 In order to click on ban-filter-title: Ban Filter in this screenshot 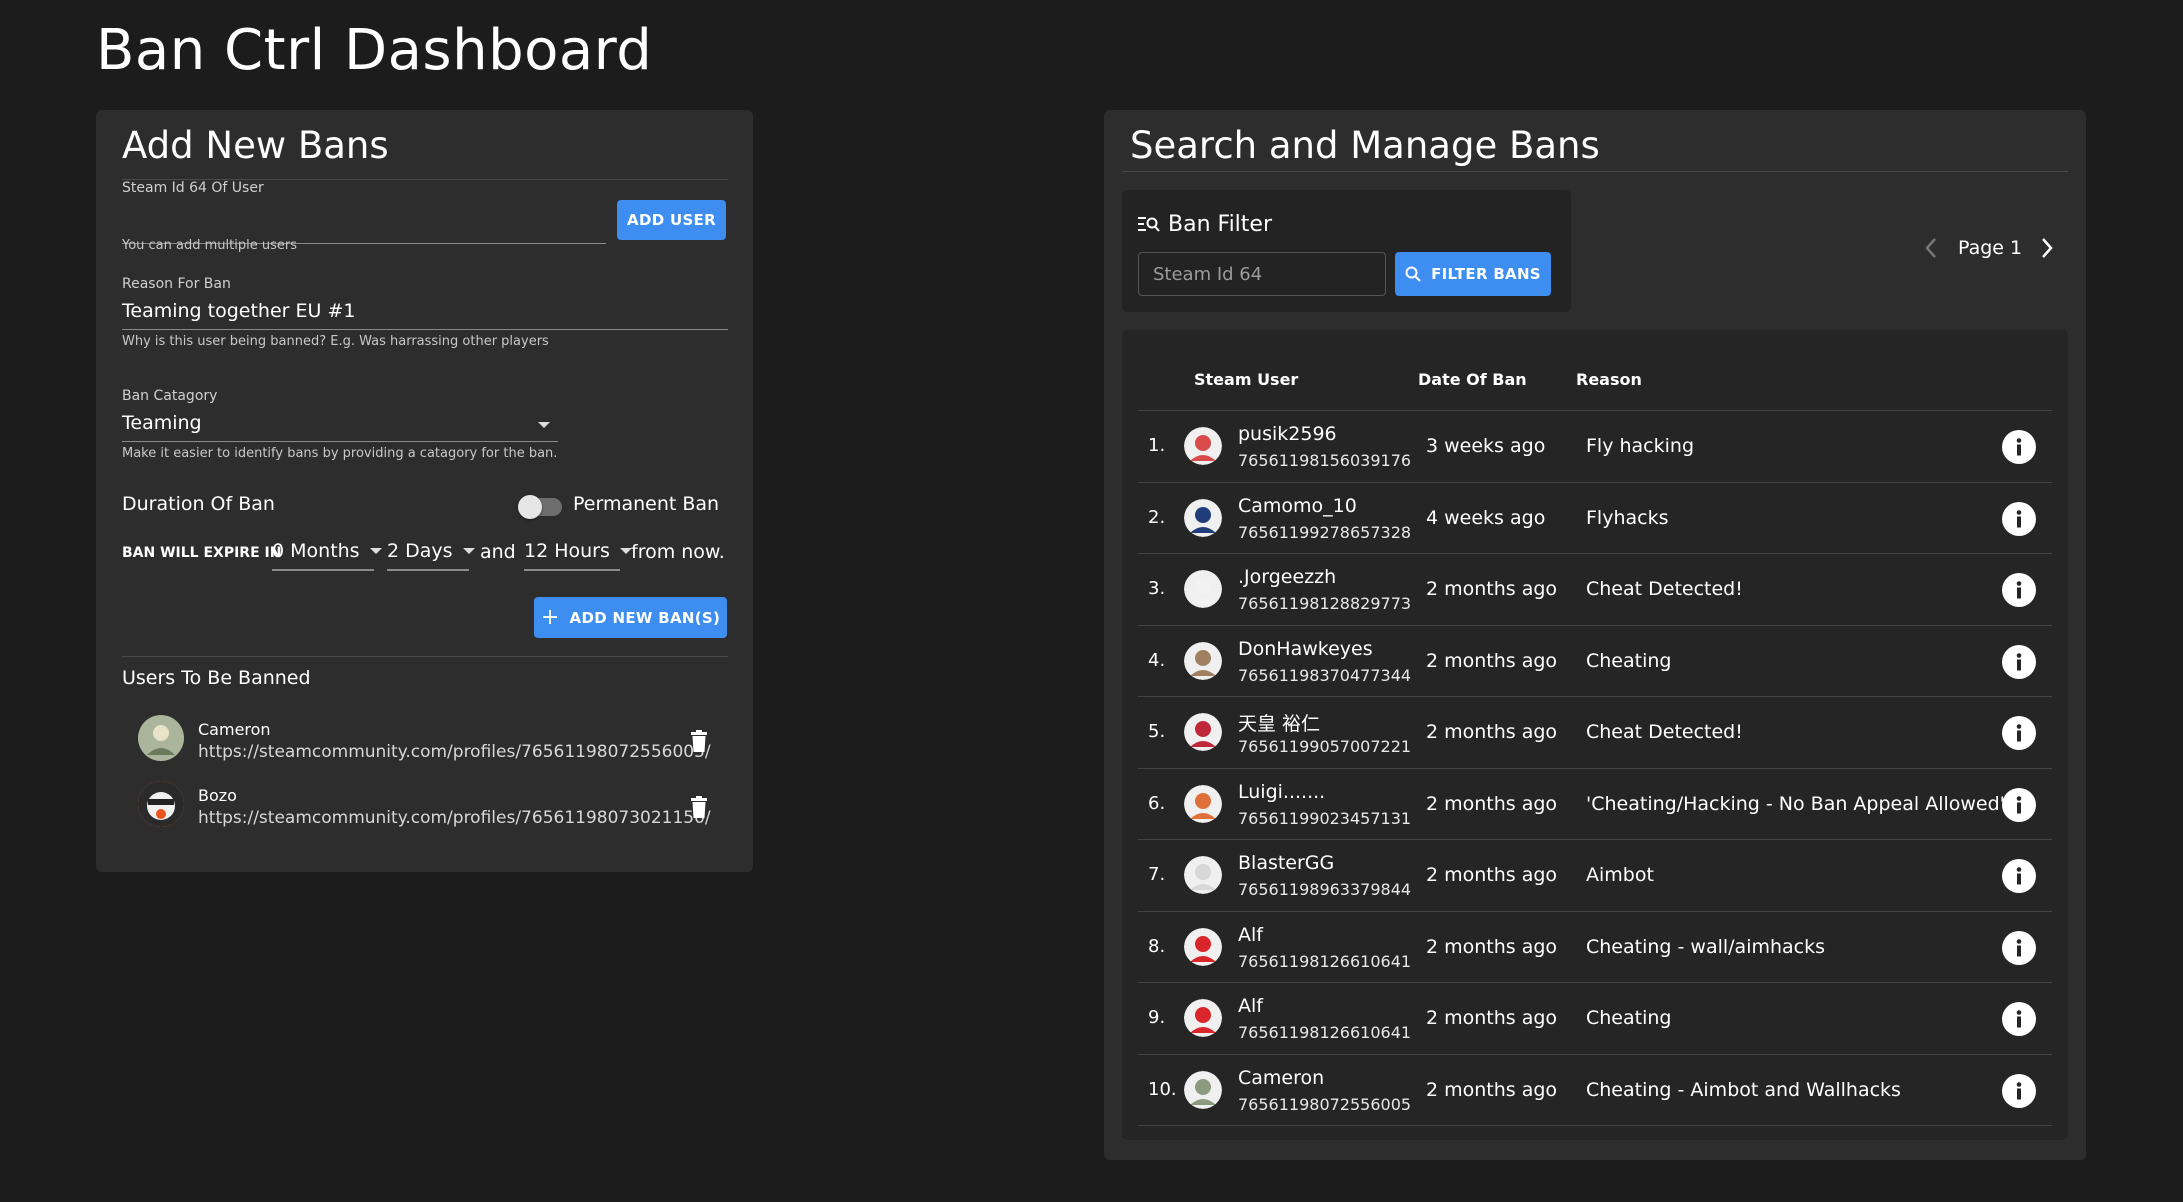, I will do `click(1220, 224)`.